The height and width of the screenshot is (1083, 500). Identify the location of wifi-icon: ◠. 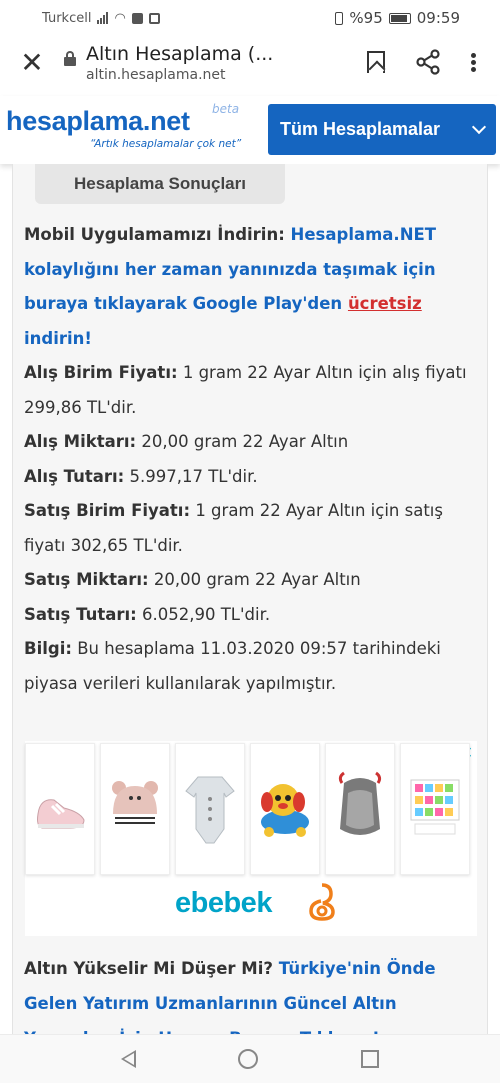
(120, 18).